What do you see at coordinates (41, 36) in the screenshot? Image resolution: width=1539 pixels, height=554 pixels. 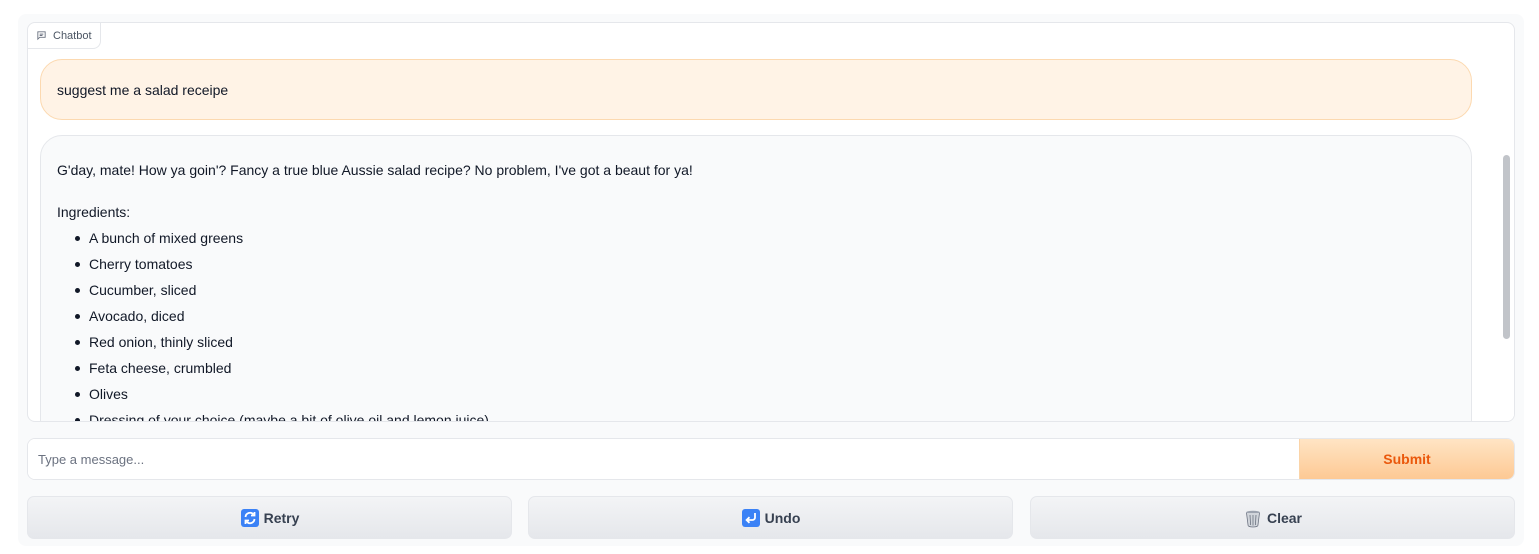 I see `chat-bubble-icon` at bounding box center [41, 36].